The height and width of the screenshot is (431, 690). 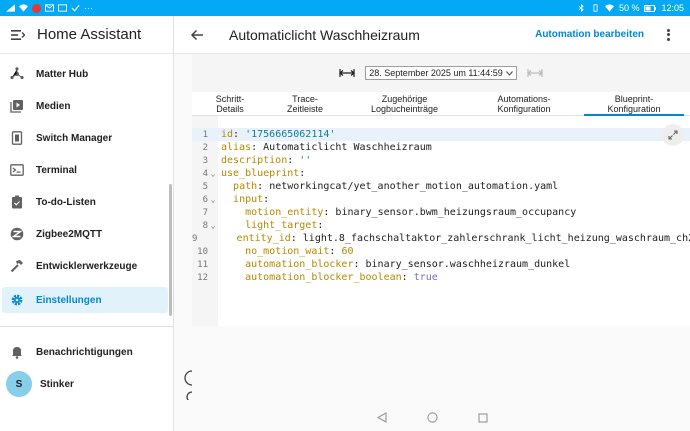 What do you see at coordinates (57, 384) in the screenshot?
I see `user-name: Stinker` at bounding box center [57, 384].